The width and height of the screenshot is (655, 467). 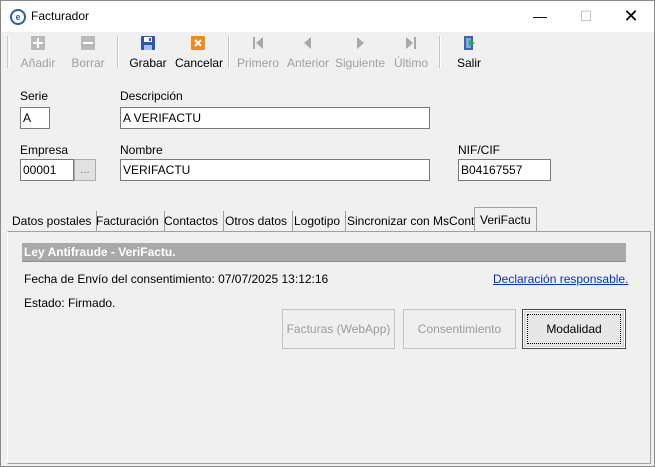 What do you see at coordinates (88, 52) in the screenshot?
I see `delete-button: Borrar` at bounding box center [88, 52].